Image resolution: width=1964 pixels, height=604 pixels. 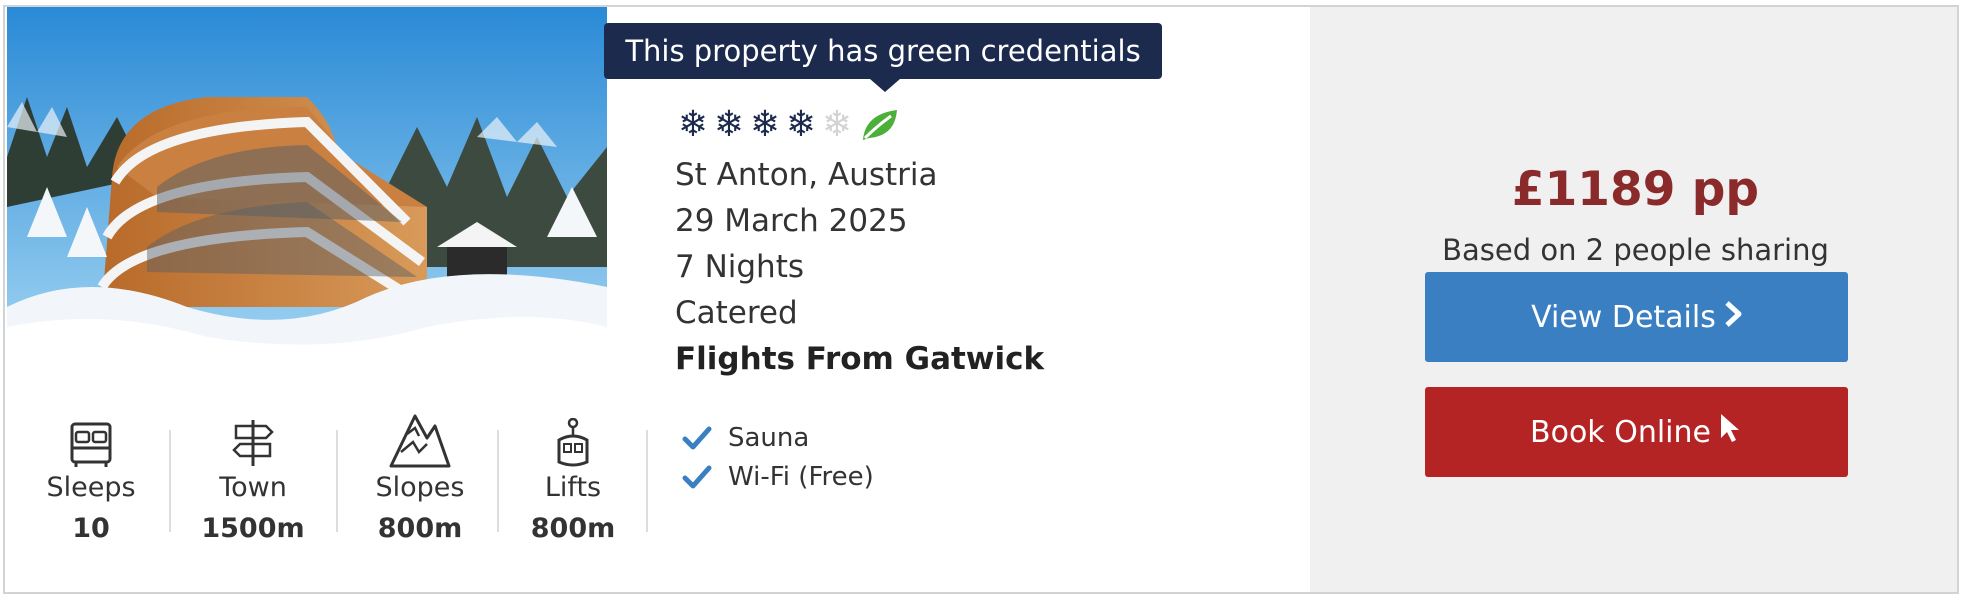 What do you see at coordinates (860, 359) in the screenshot?
I see `flights-info: Flights From Gatwick` at bounding box center [860, 359].